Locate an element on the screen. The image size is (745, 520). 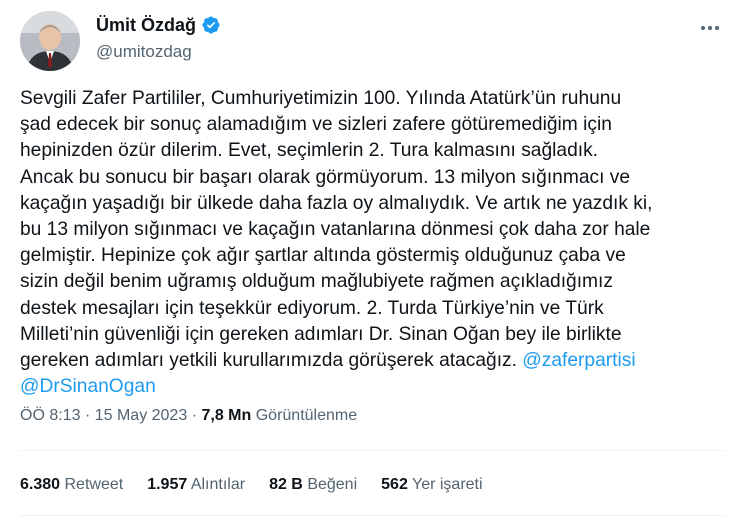
bookmarks-stat: 562 Yer işareti is located at coordinates (431, 485).